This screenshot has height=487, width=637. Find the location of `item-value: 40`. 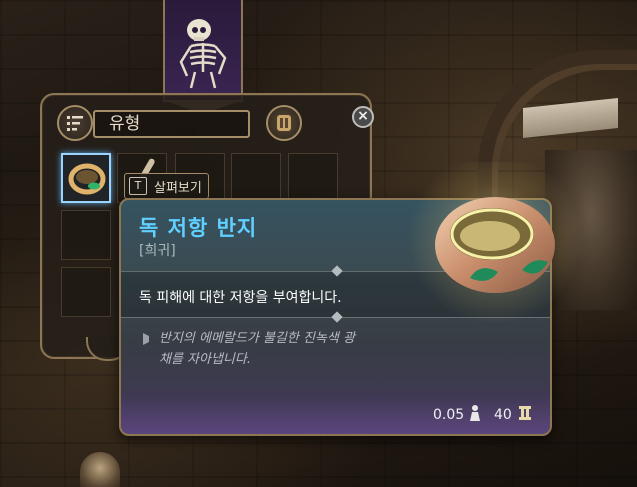

item-value: 40 is located at coordinates (503, 415).